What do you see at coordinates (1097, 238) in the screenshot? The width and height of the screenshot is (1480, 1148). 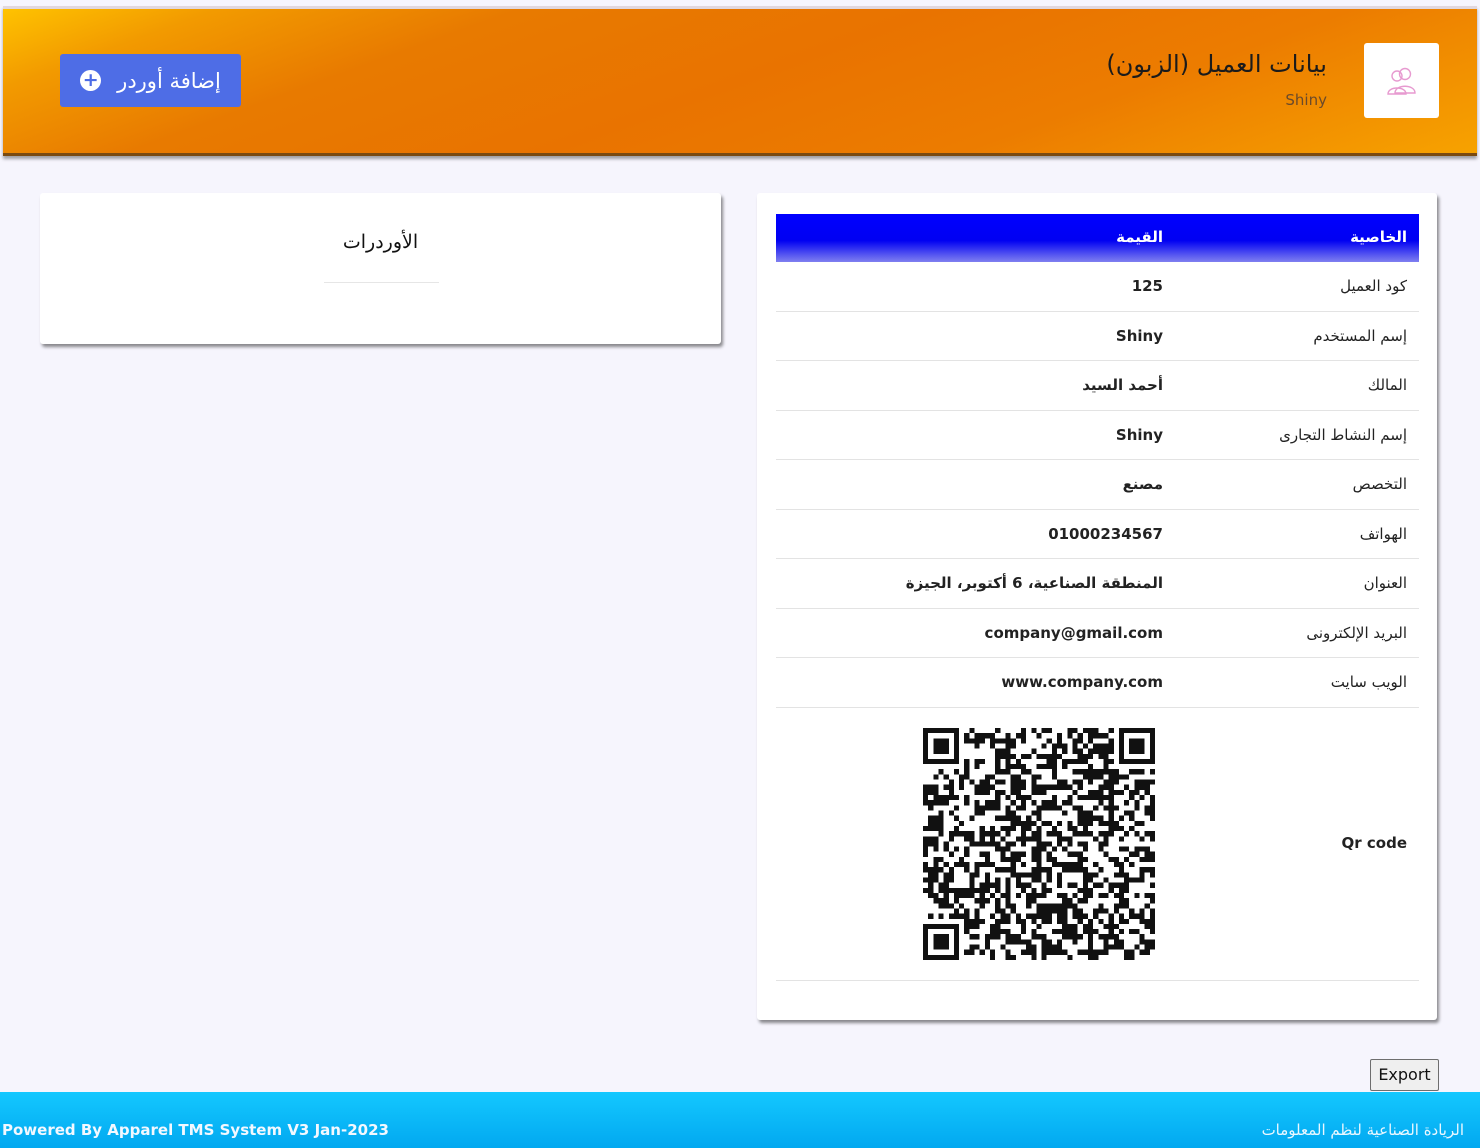 I see `table-header: الخاصية القيمة` at bounding box center [1097, 238].